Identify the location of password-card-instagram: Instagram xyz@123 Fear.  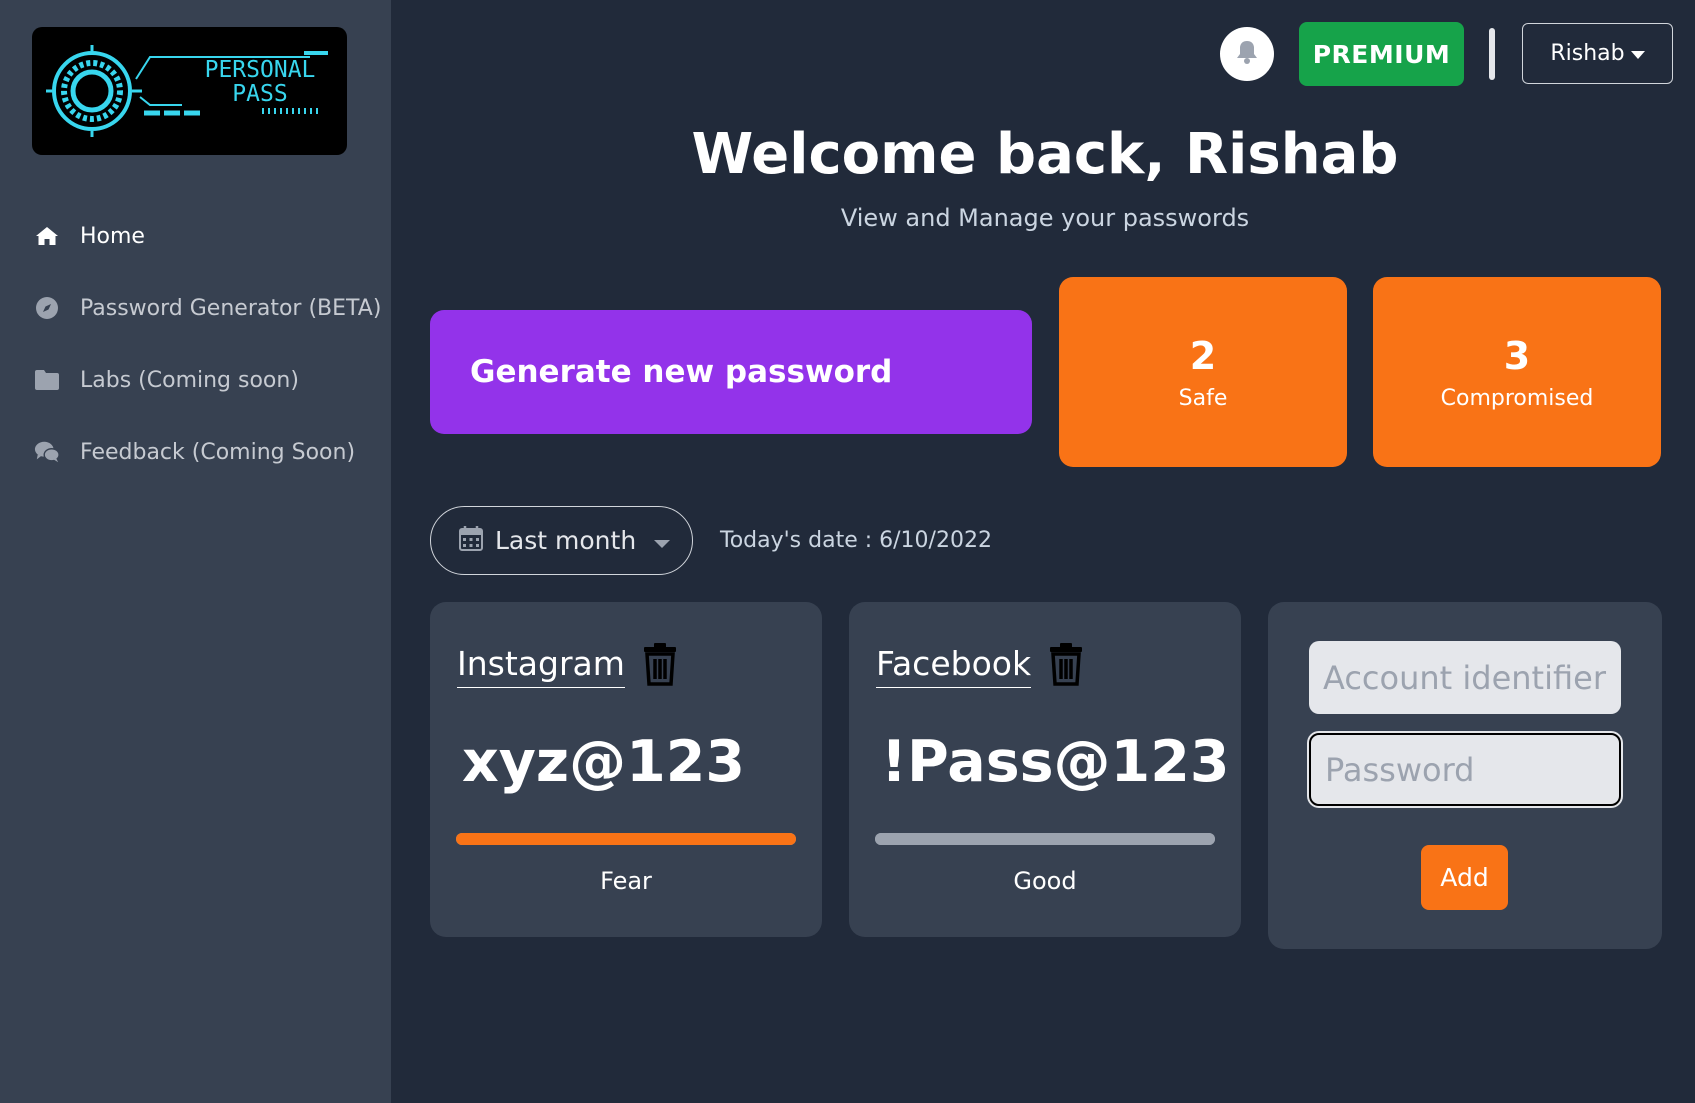
(626, 769).